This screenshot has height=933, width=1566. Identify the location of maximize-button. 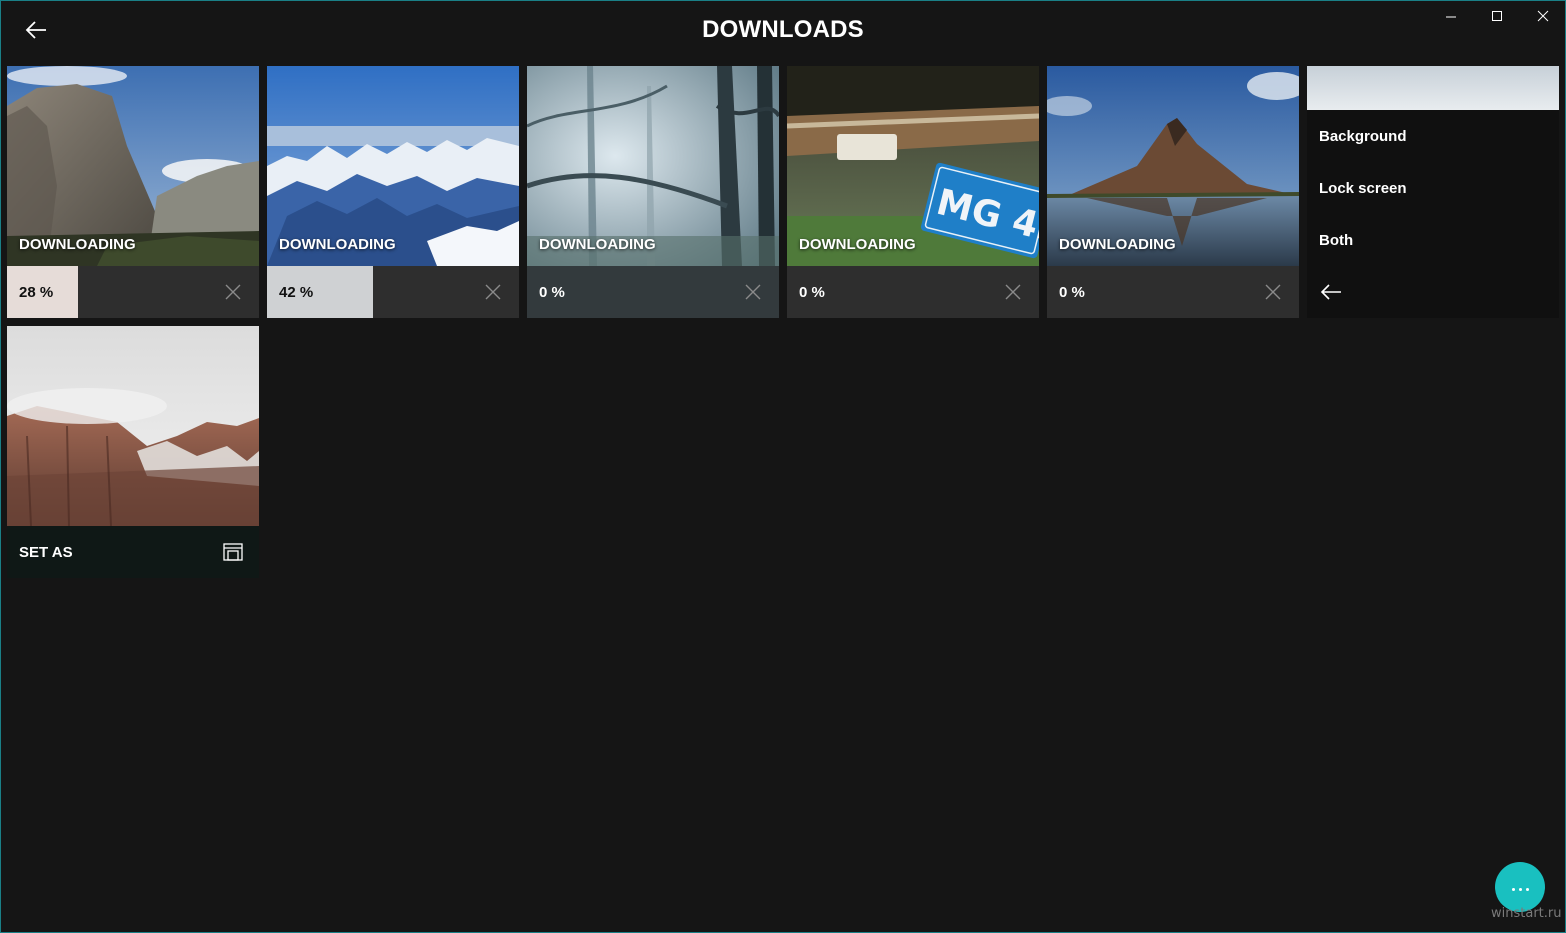
(1497, 16).